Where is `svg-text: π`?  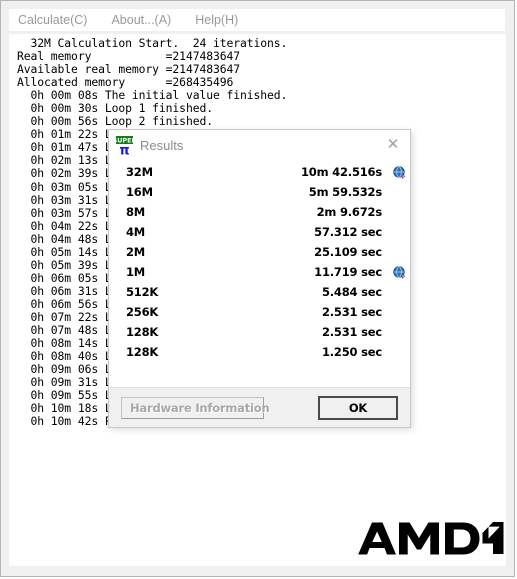 svg-text: π is located at coordinates (124, 148).